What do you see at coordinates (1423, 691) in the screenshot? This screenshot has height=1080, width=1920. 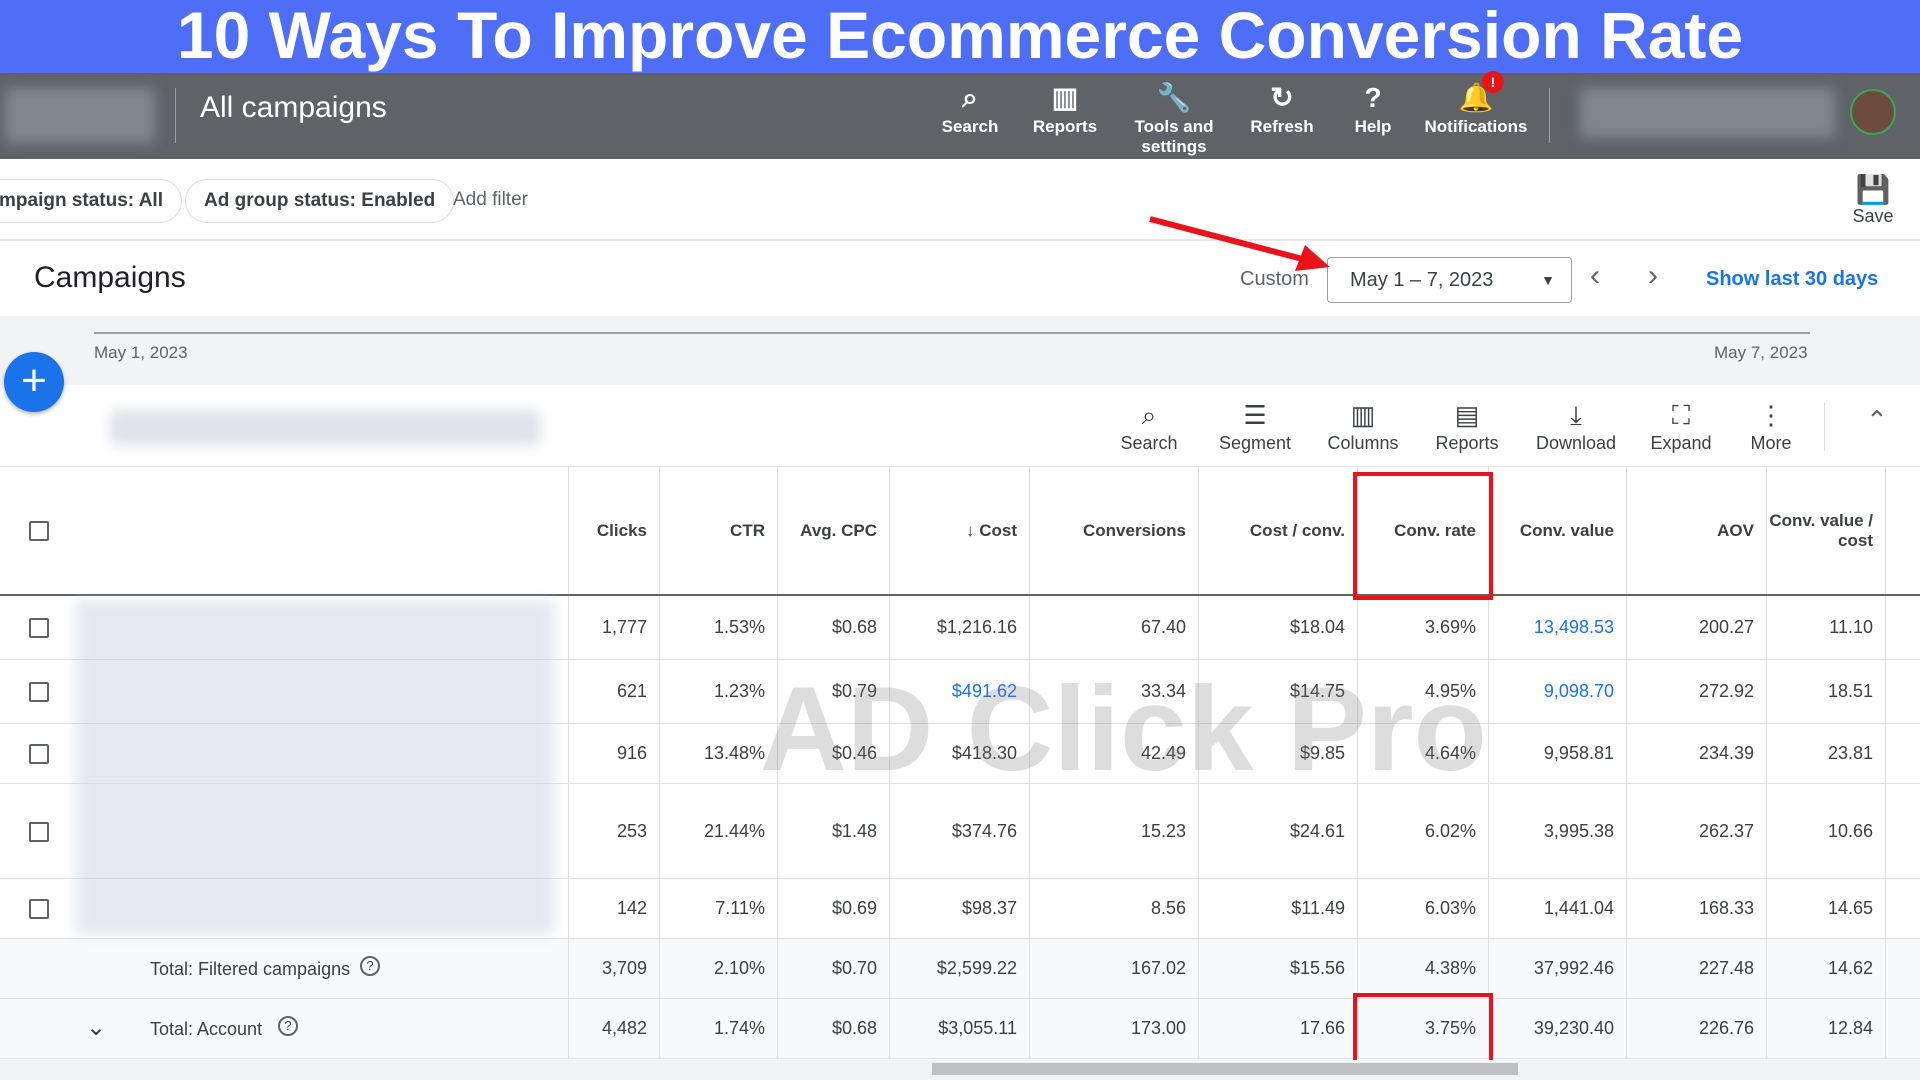 I see `cell-6: 4.95%` at bounding box center [1423, 691].